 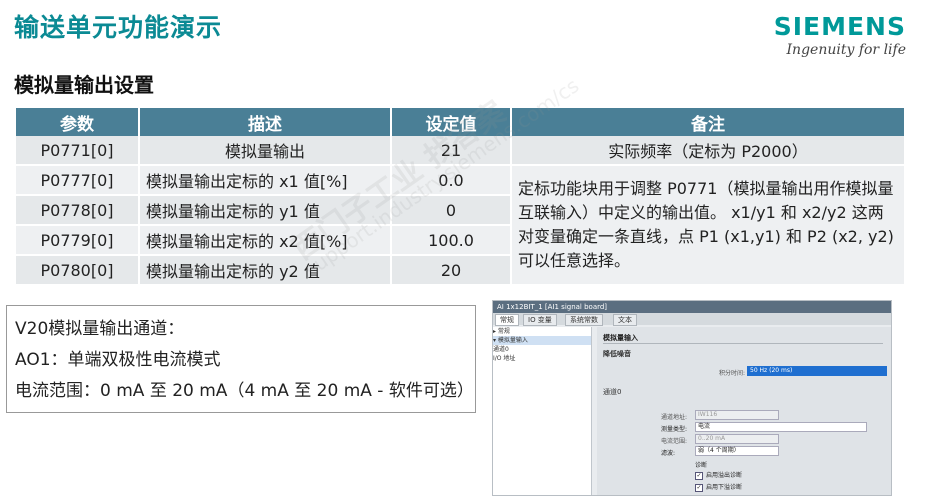 What do you see at coordinates (265, 151) in the screenshot?
I see `desc-cell: 模拟量输出` at bounding box center [265, 151].